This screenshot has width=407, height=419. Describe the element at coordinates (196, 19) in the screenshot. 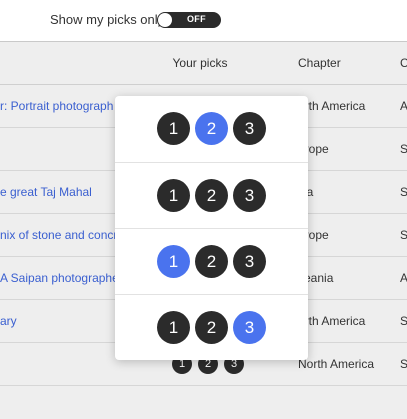

I see `toggle-state-text: OFF` at that location.